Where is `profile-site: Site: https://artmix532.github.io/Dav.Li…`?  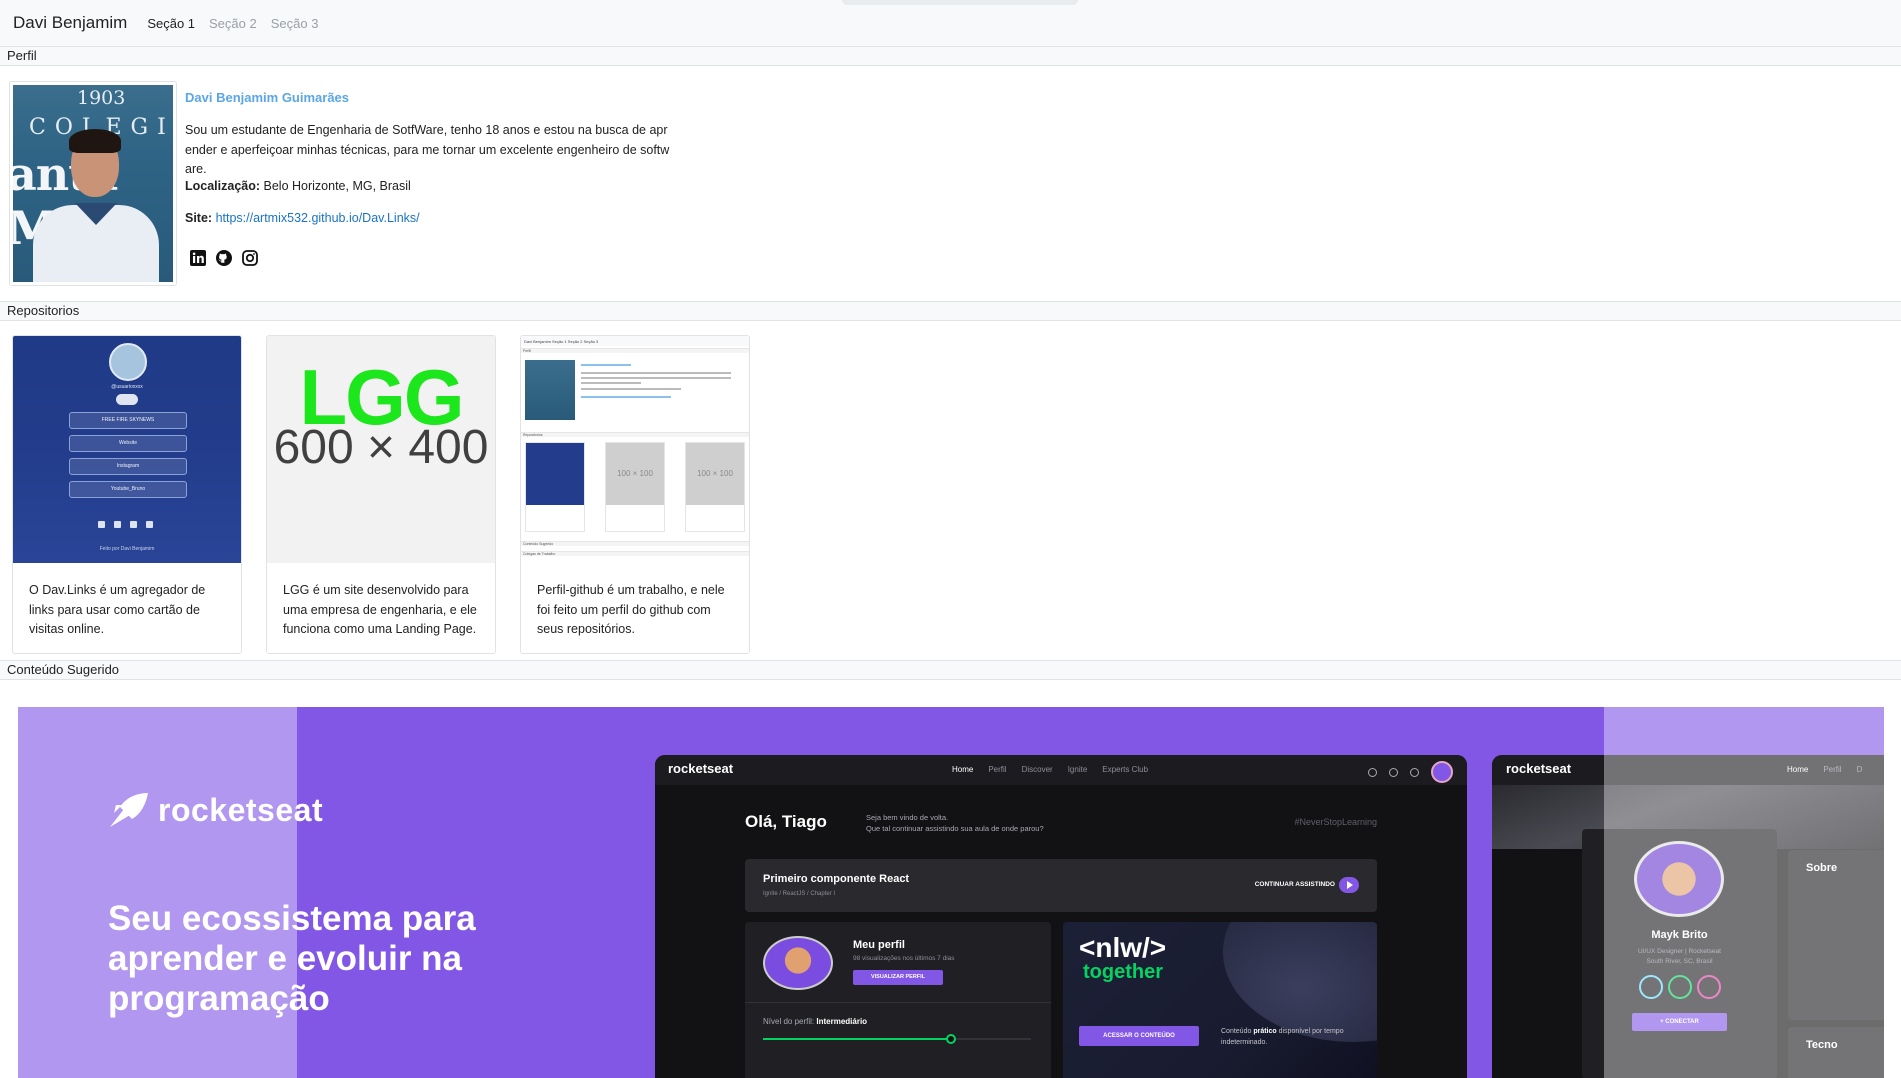 profile-site: Site: https://artmix532.github.io/Dav.Li… is located at coordinates (302, 218).